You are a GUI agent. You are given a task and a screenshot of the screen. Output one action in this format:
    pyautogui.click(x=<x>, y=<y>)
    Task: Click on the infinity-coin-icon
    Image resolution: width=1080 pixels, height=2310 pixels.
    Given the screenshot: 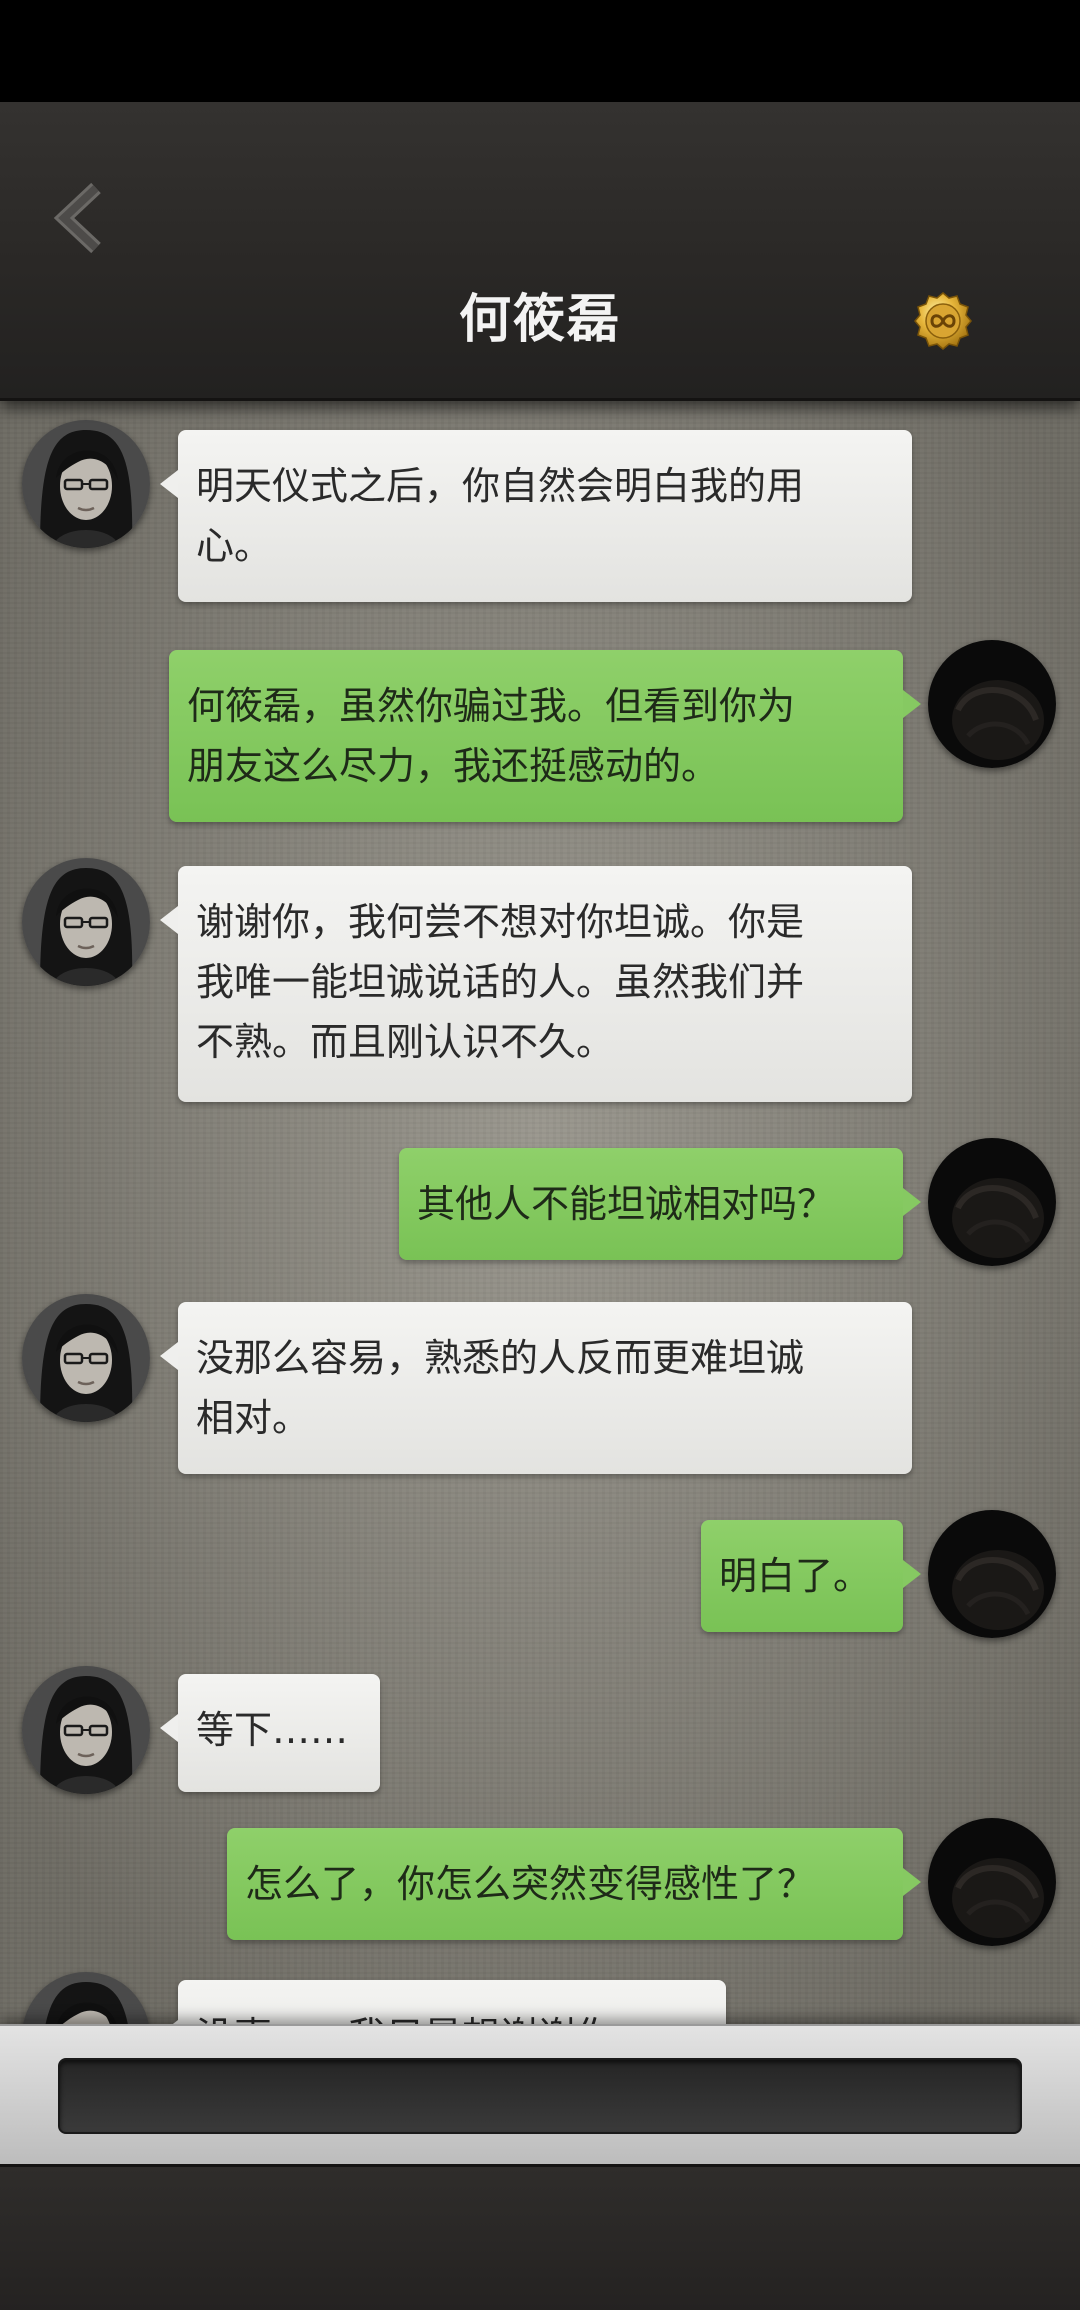 What is the action you would take?
    pyautogui.click(x=943, y=321)
    